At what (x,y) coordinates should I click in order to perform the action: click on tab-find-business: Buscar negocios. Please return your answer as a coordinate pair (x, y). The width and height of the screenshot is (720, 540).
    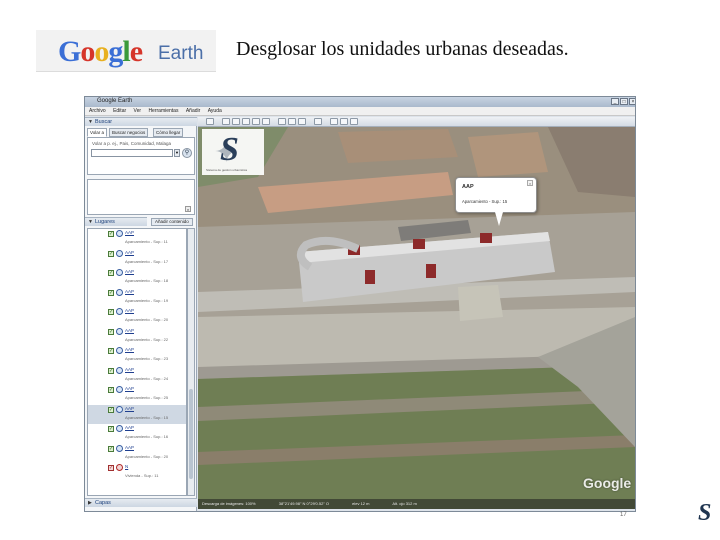
    Looking at the image, I should click on (129, 132).